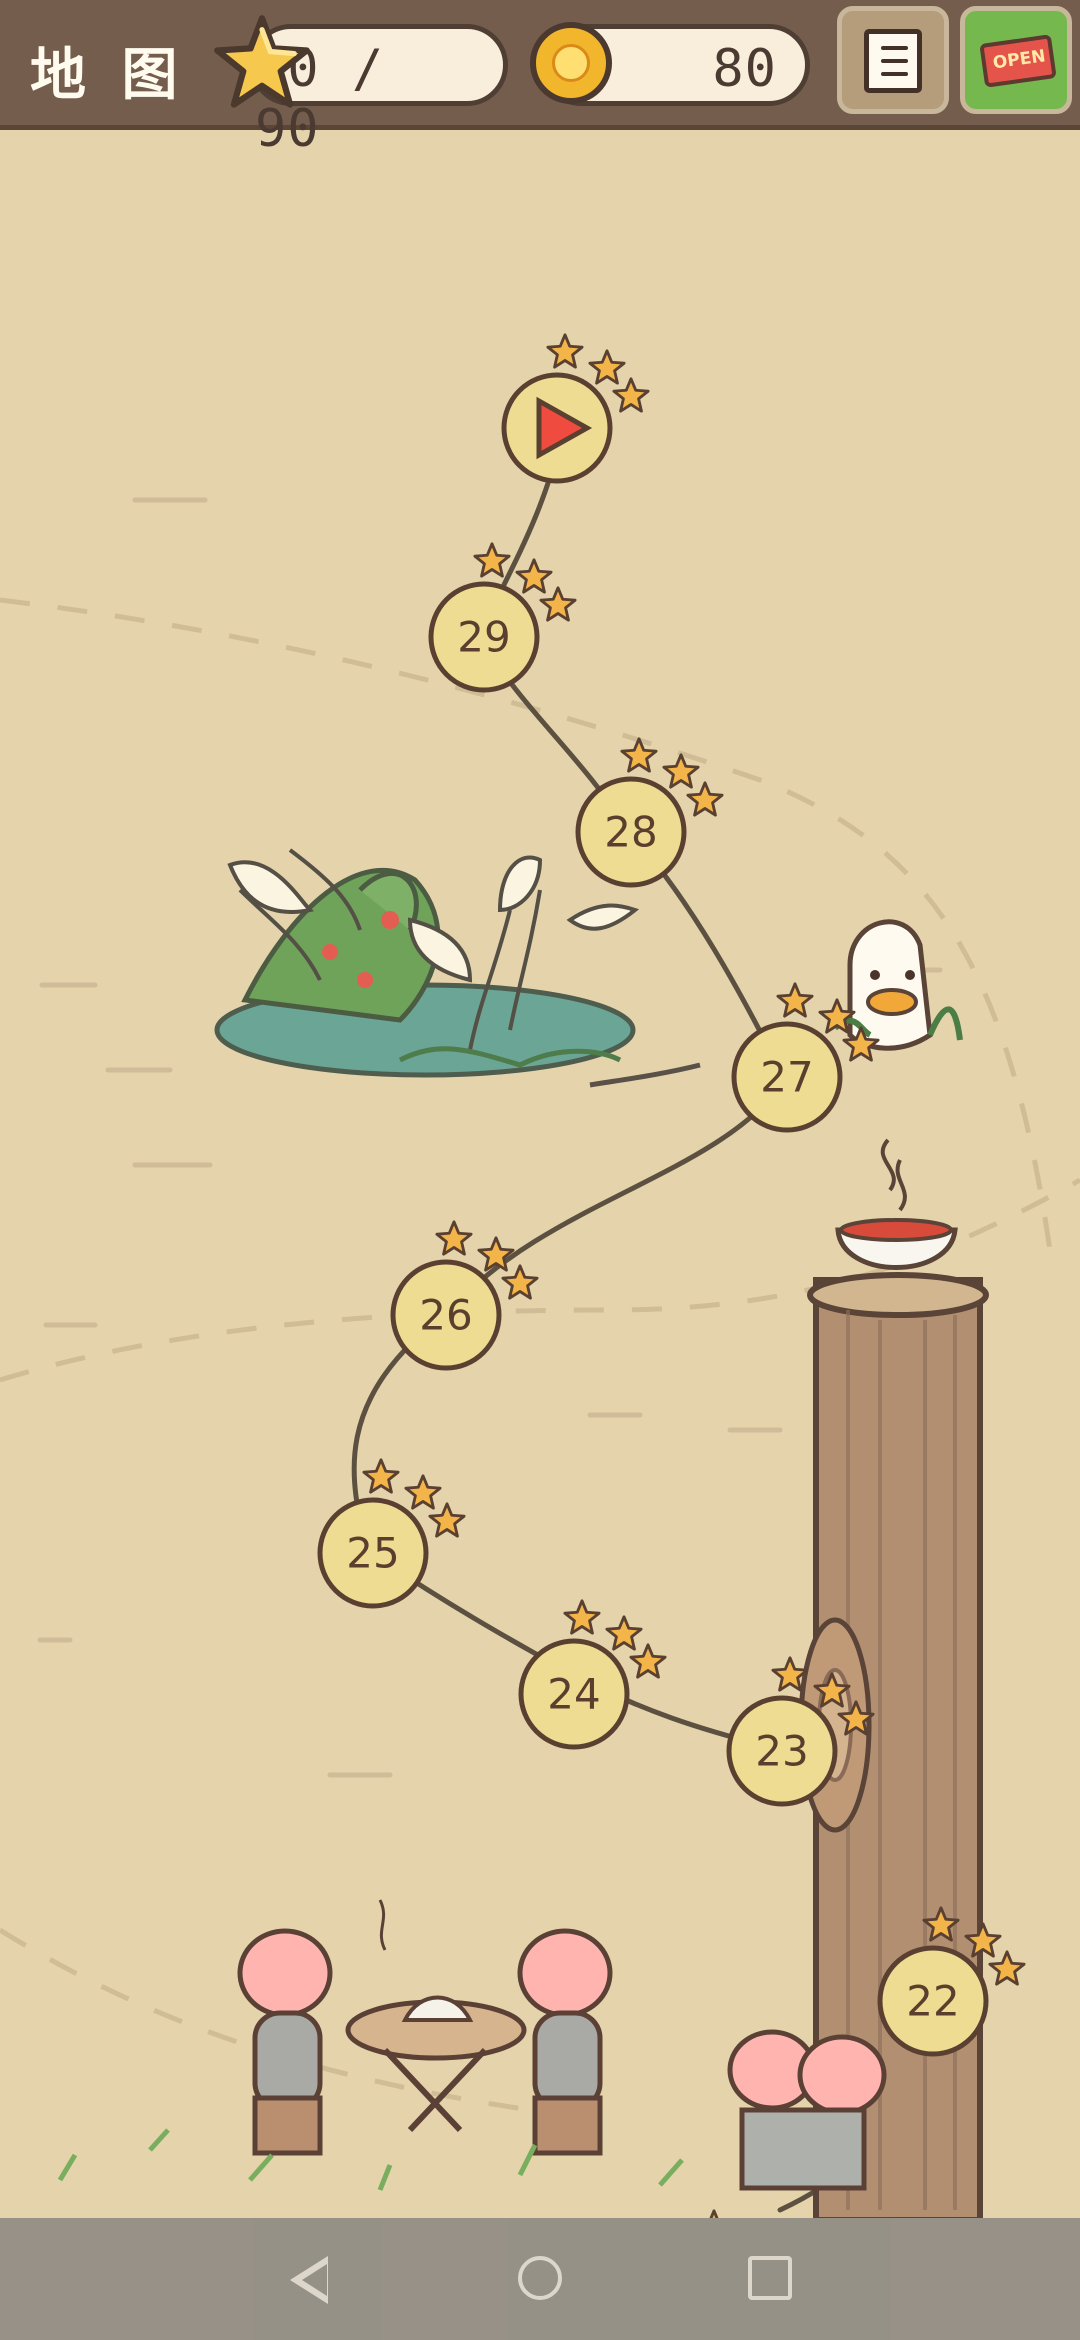 The height and width of the screenshot is (2340, 1080). Describe the element at coordinates (108, 75) in the screenshot. I see `map-title: 地 图` at that location.